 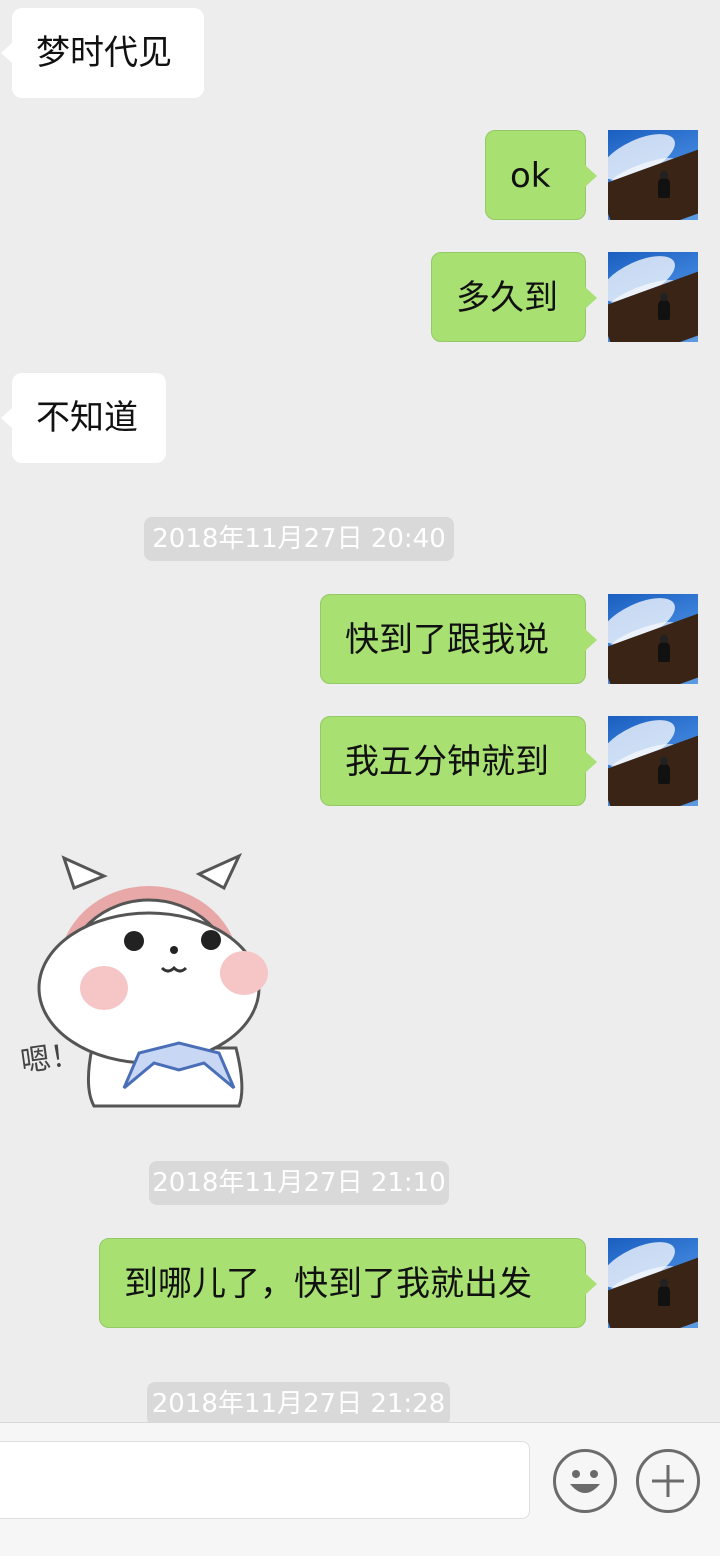 I want to click on timestamp: 2018年11月27日 21:28, so click(x=298, y=1402).